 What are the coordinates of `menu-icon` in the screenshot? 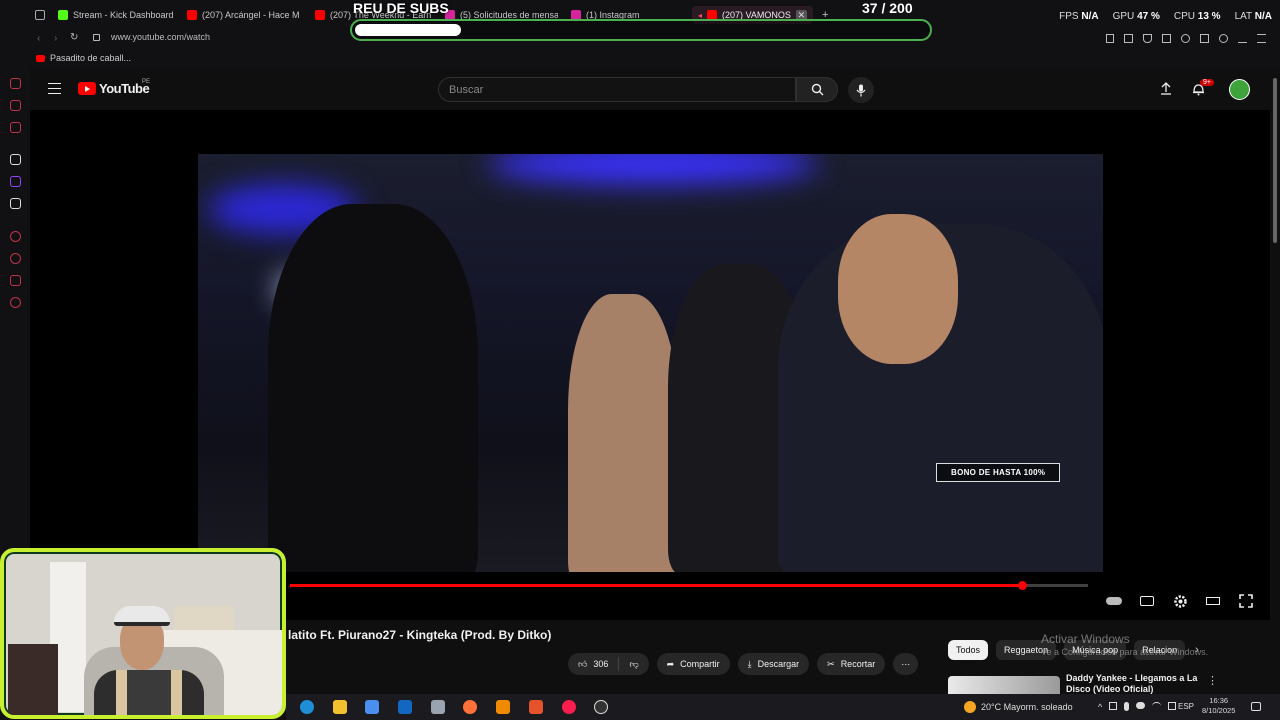 It's located at (1261, 38).